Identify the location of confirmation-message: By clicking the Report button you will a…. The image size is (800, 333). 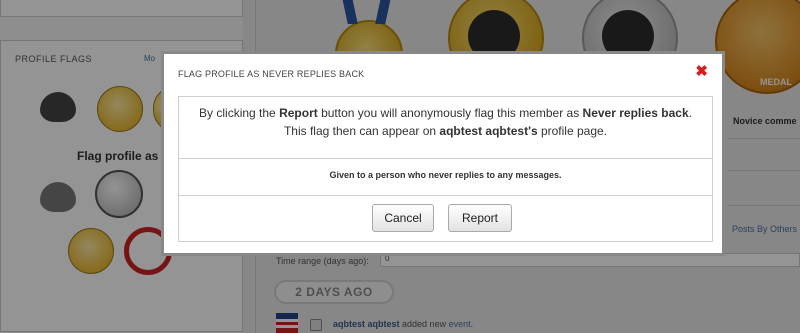
(445, 122).